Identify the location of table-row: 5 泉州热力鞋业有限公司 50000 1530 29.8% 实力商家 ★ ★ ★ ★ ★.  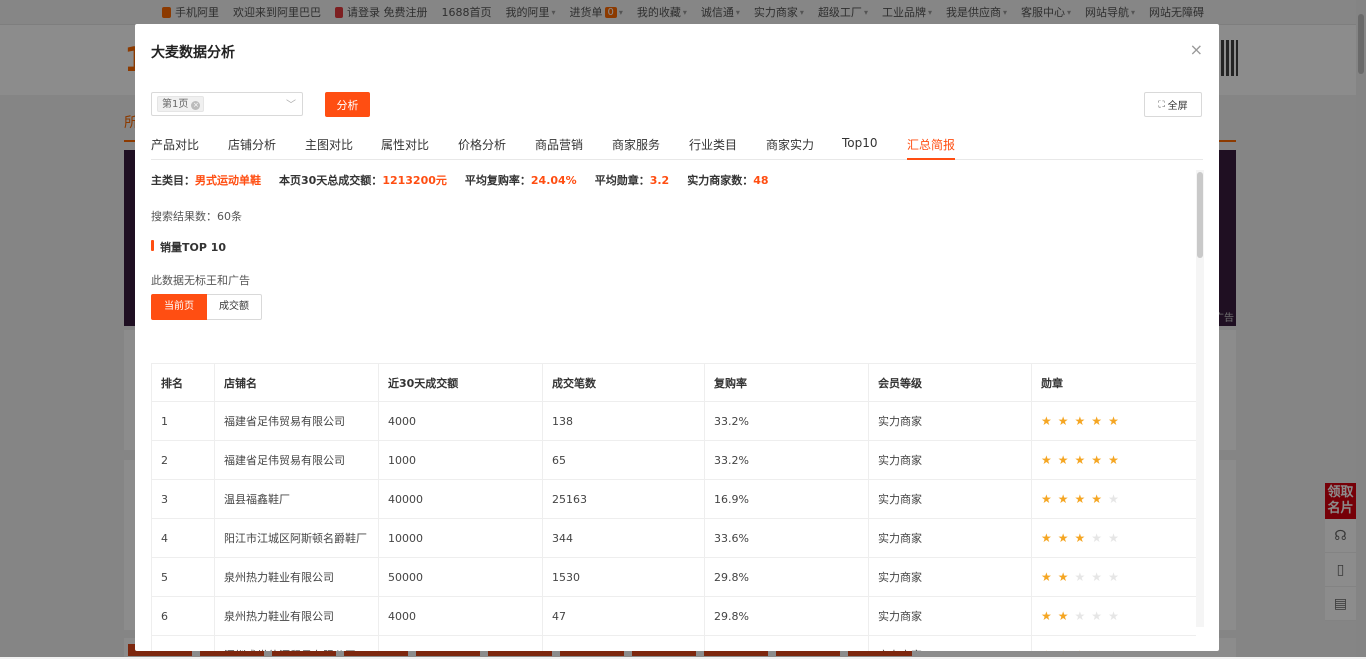
(673, 577).